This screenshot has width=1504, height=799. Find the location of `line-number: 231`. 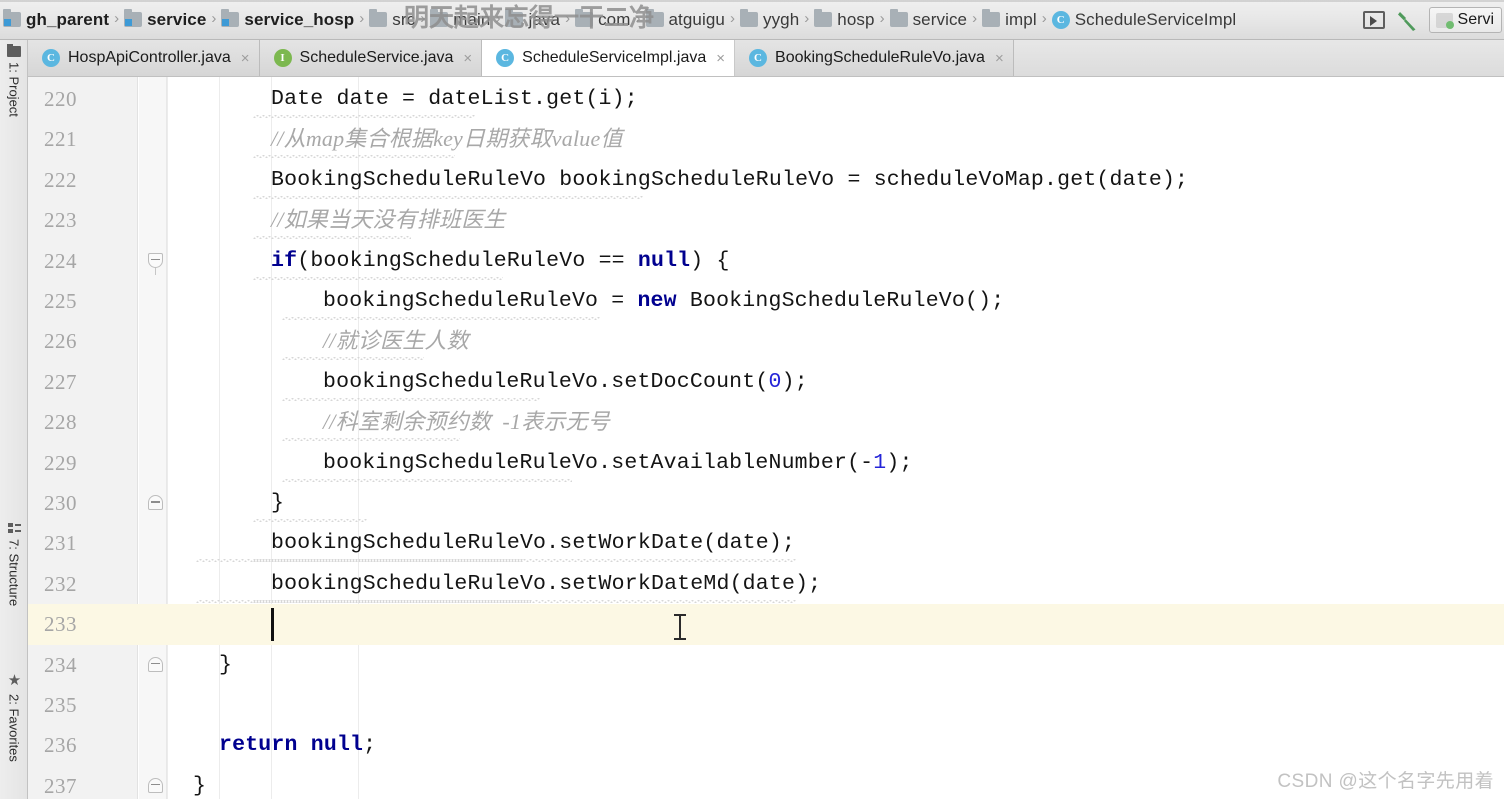

line-number: 231 is located at coordinates (60, 543).